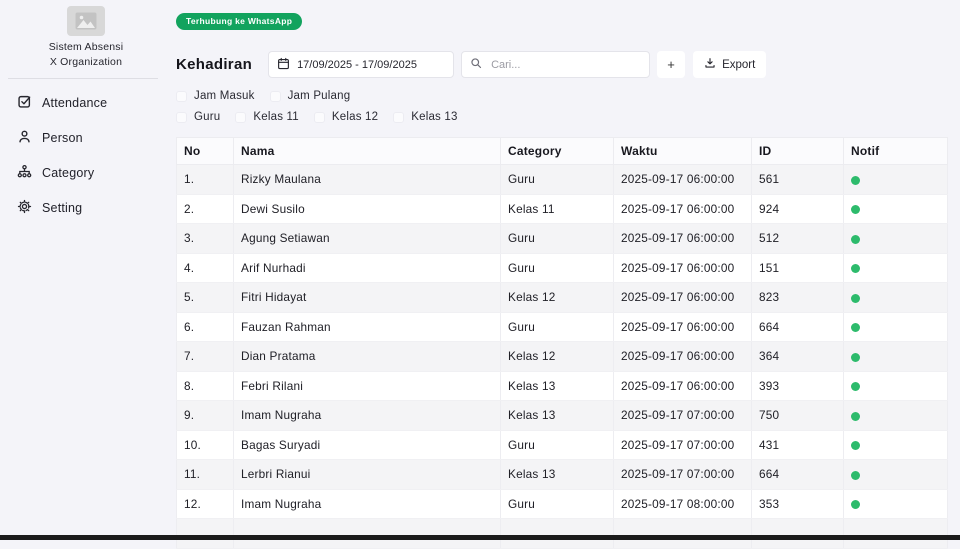  What do you see at coordinates (565, 64) in the screenshot?
I see `search-input` at bounding box center [565, 64].